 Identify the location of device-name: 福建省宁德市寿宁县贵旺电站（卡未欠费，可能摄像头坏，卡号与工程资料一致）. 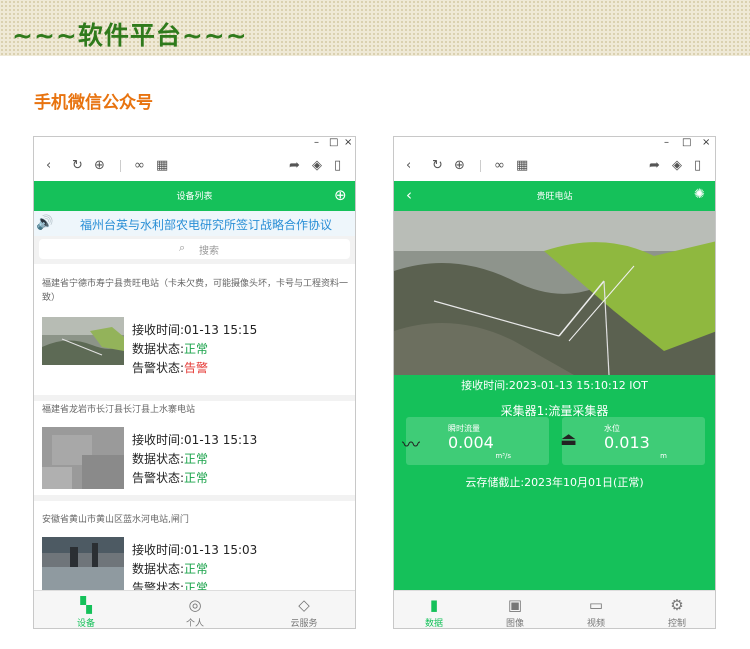
(195, 291).